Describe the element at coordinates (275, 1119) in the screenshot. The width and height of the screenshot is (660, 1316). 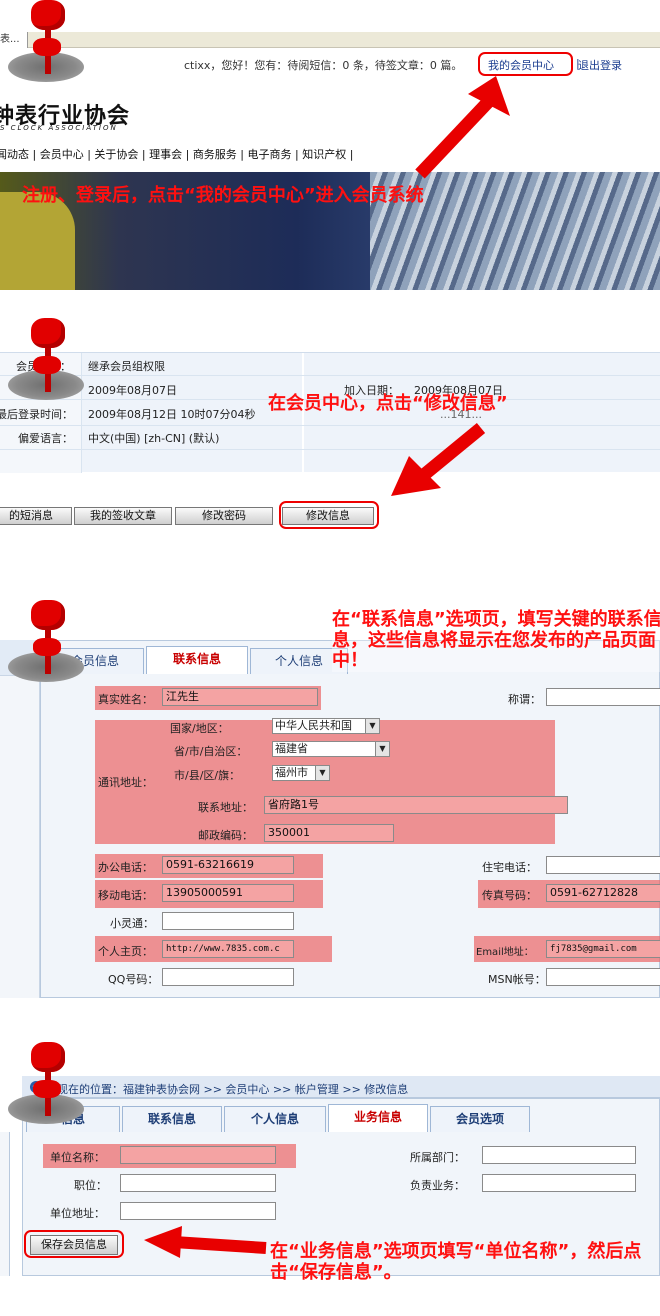
I see `tab-personal-info: 个人信息` at that location.